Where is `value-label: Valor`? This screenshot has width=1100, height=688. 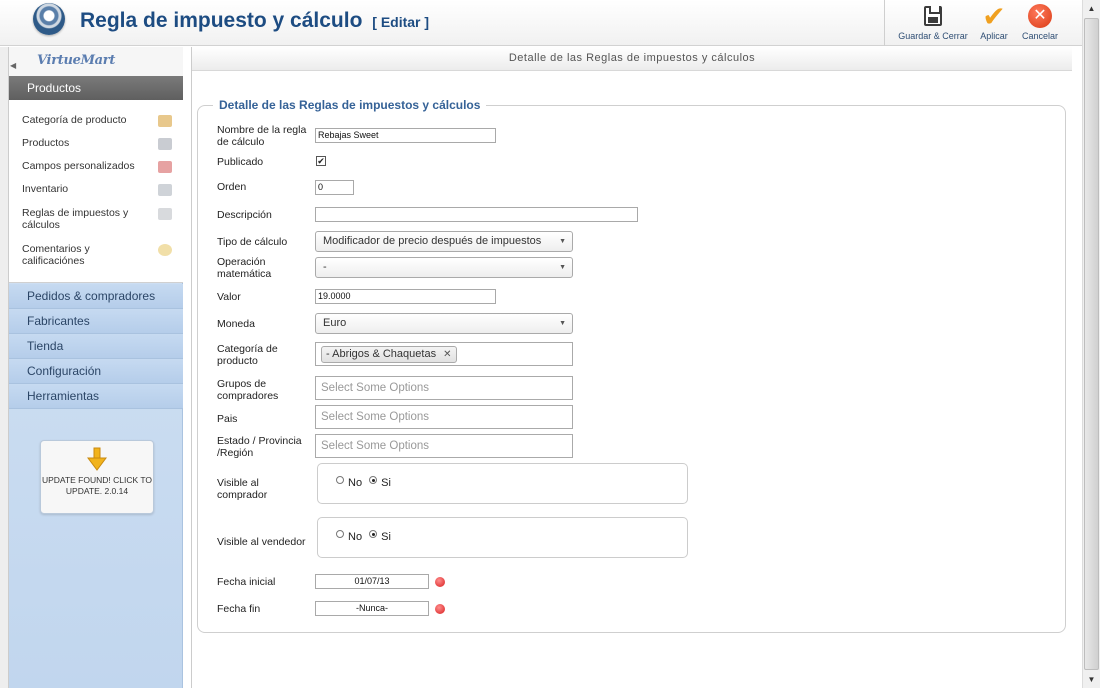 value-label: Valor is located at coordinates (229, 297).